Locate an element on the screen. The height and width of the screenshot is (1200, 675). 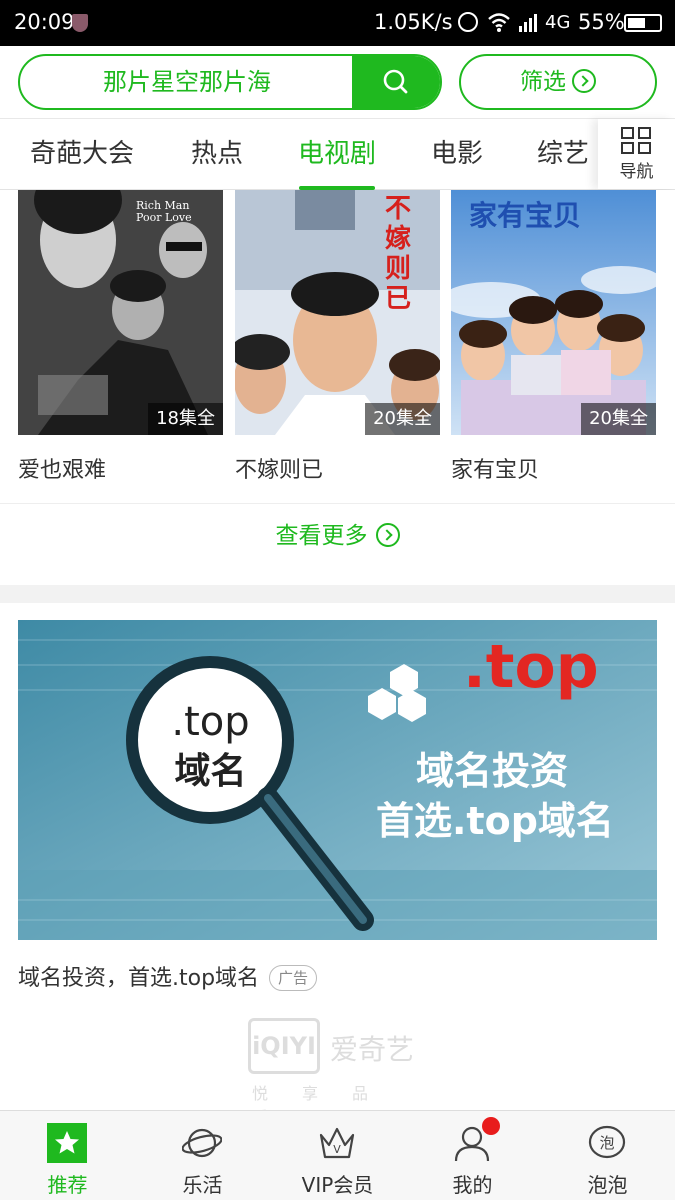
filter-button: 筛选 is located at coordinates (558, 82).